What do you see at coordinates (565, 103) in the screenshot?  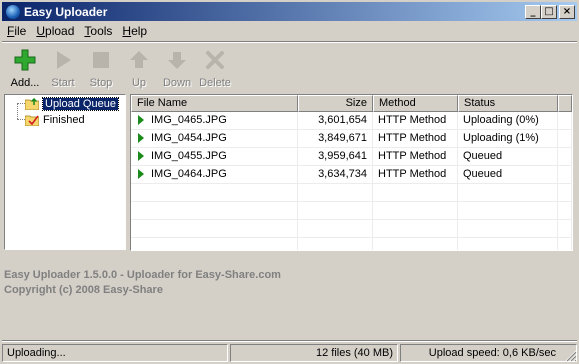 I see `column-header-filler` at bounding box center [565, 103].